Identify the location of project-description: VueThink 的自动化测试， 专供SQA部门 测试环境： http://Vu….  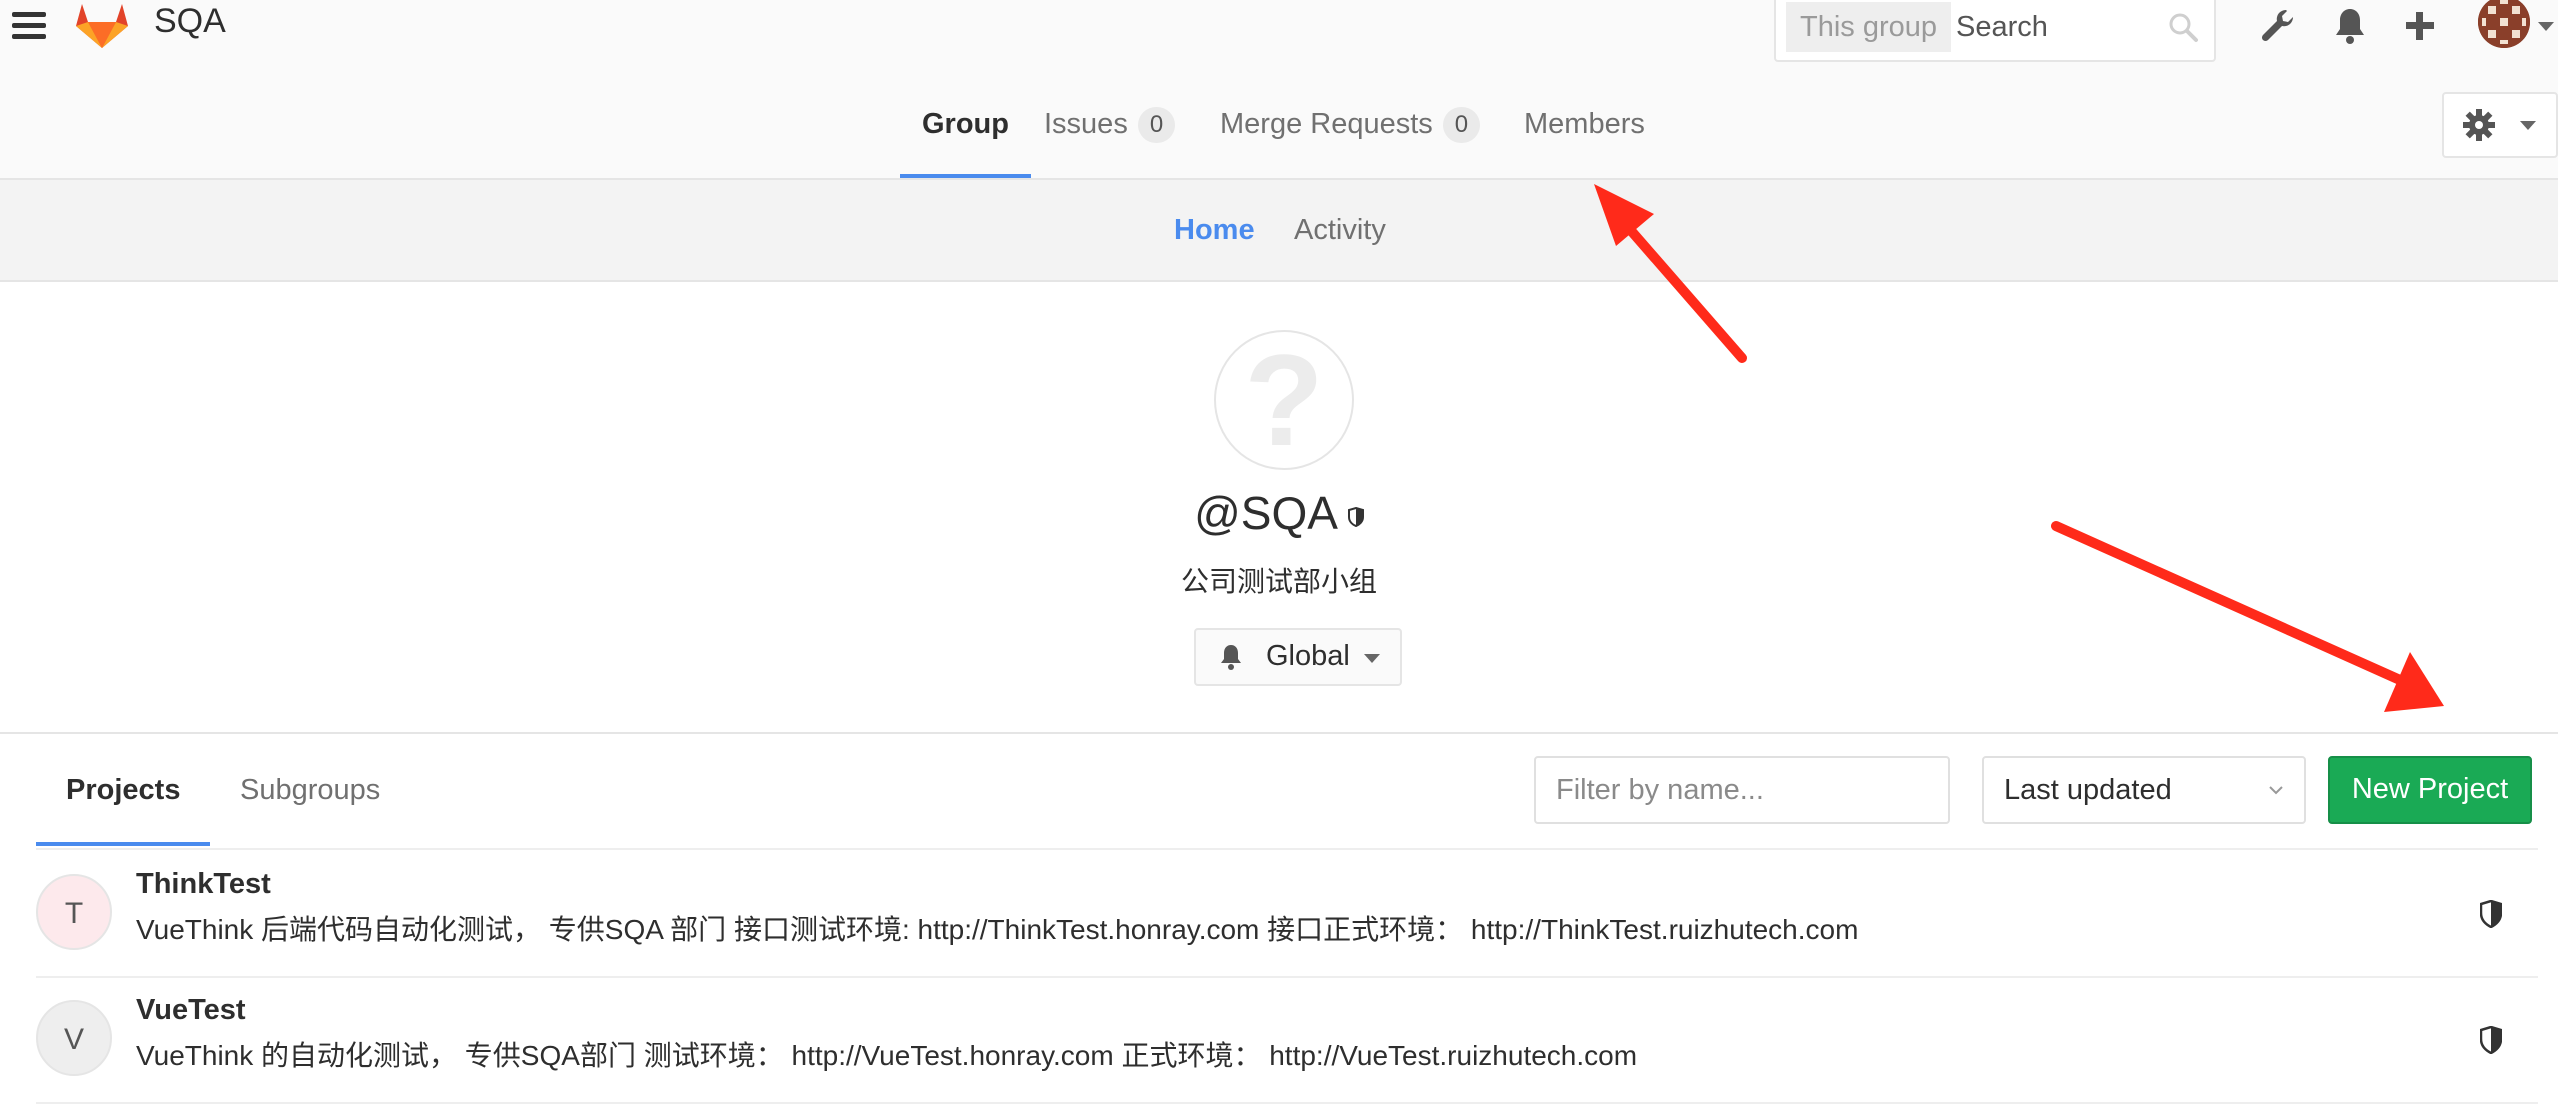
(887, 1055).